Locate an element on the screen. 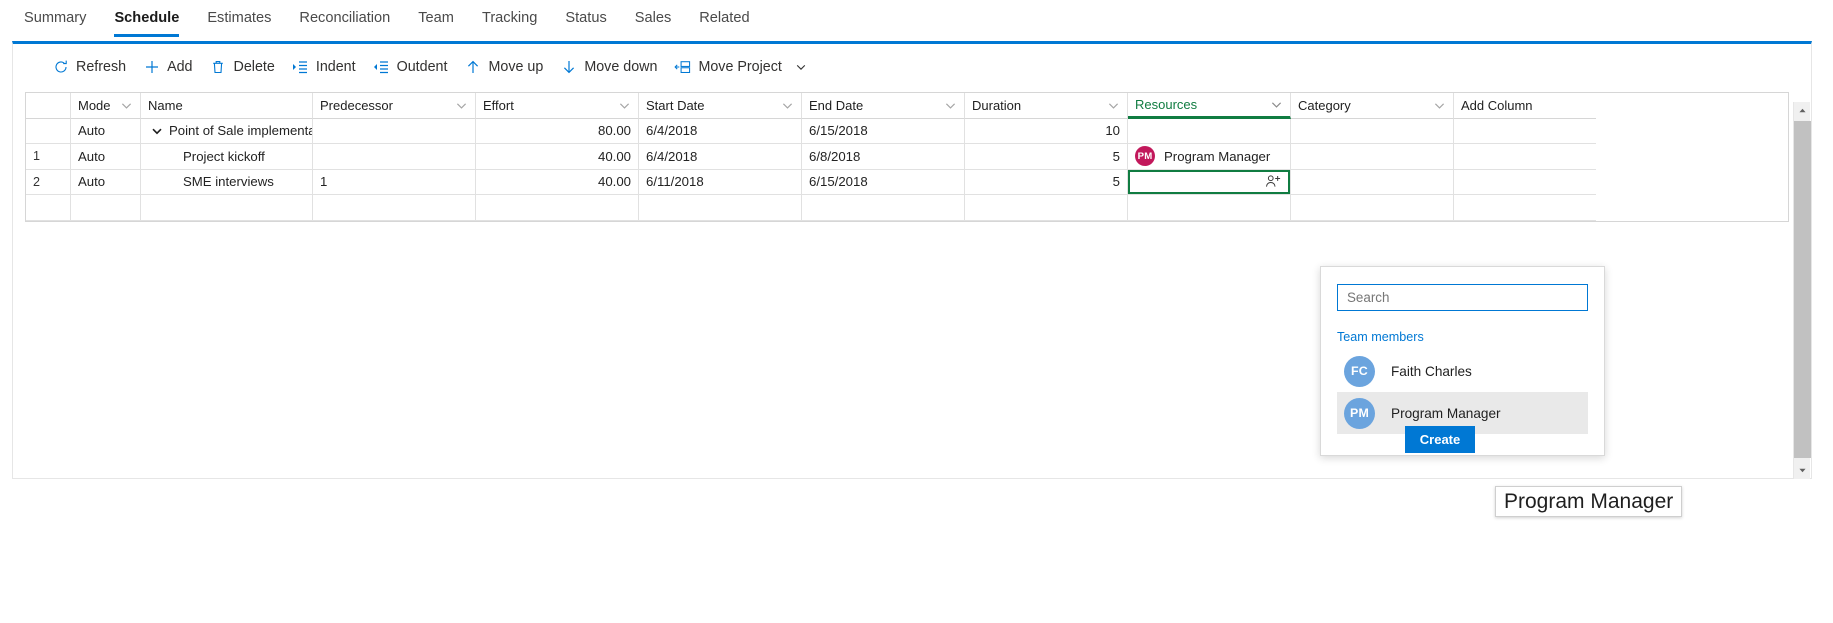 The height and width of the screenshot is (623, 1833). arrow-down-icon is located at coordinates (568, 67).